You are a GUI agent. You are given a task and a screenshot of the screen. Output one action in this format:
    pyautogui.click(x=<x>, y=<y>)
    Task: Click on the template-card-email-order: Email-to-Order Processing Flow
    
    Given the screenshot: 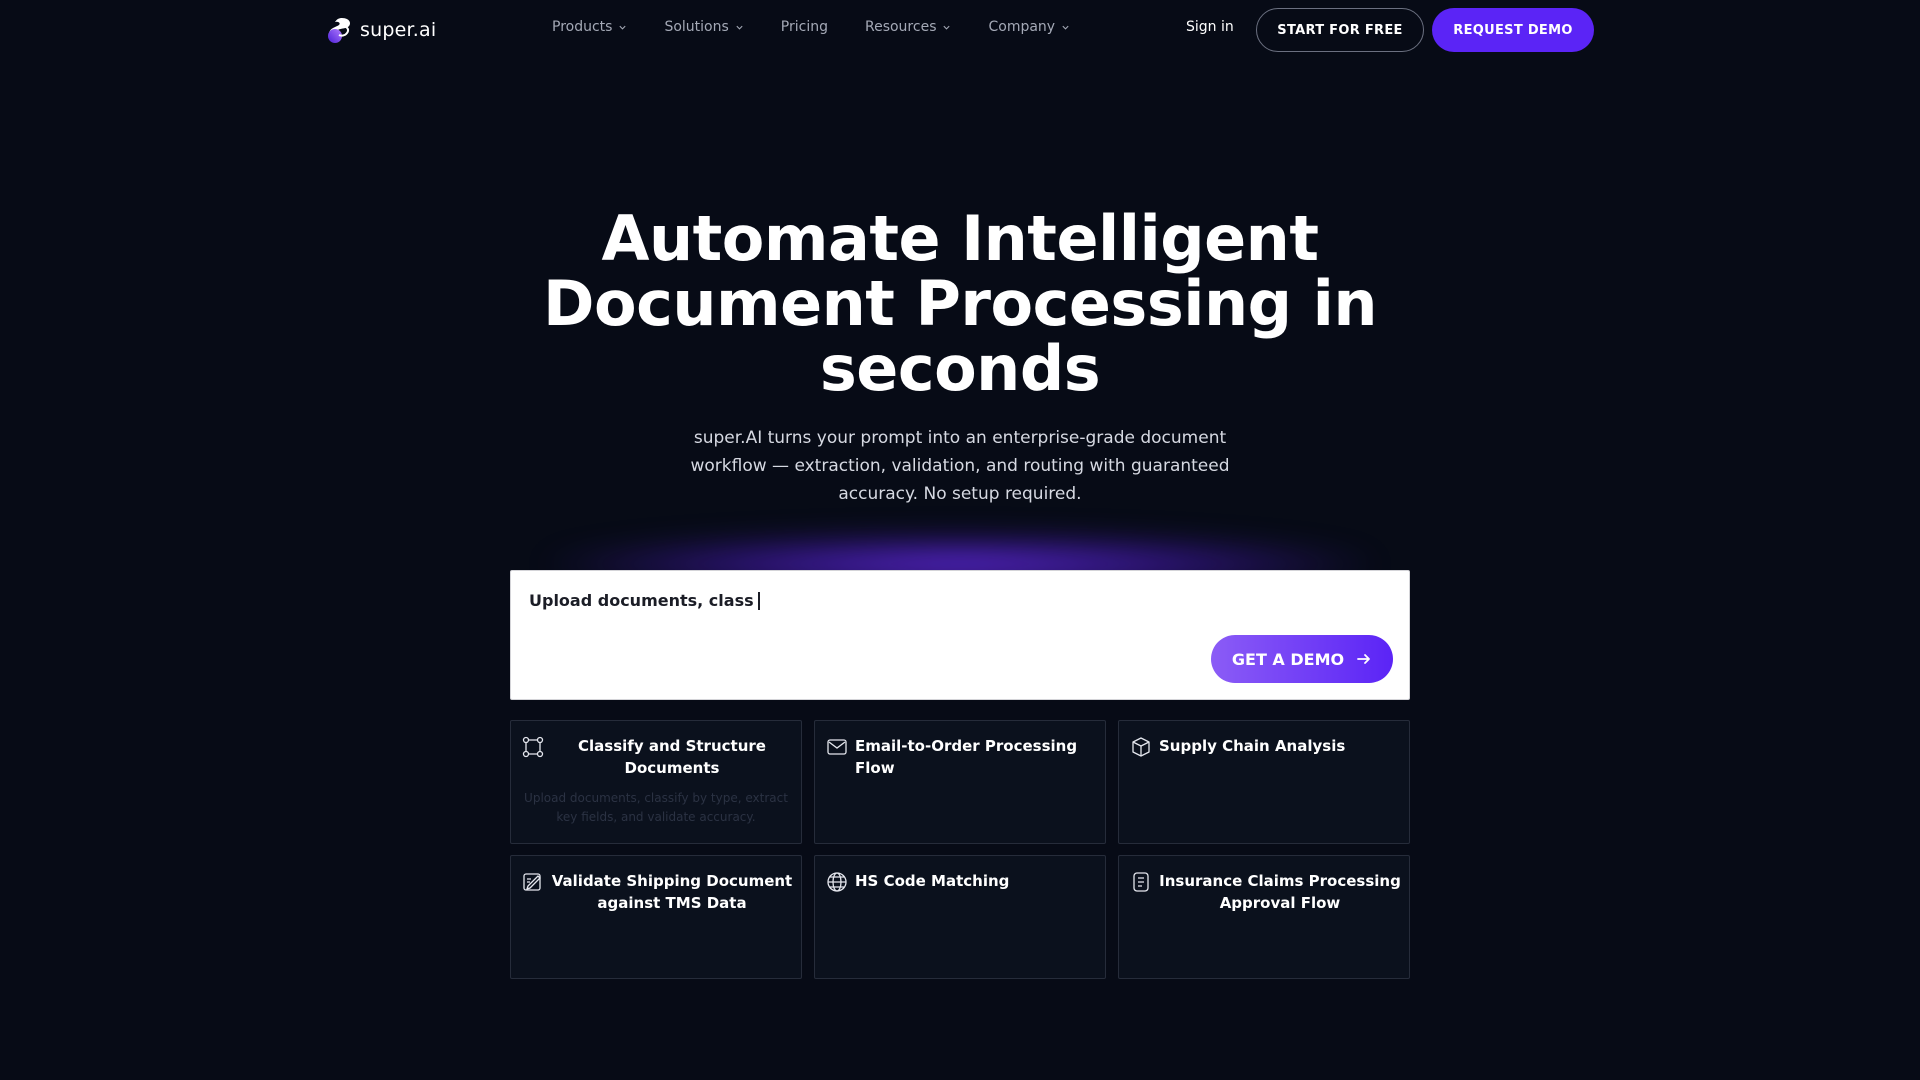 What is the action you would take?
    pyautogui.click(x=960, y=782)
    